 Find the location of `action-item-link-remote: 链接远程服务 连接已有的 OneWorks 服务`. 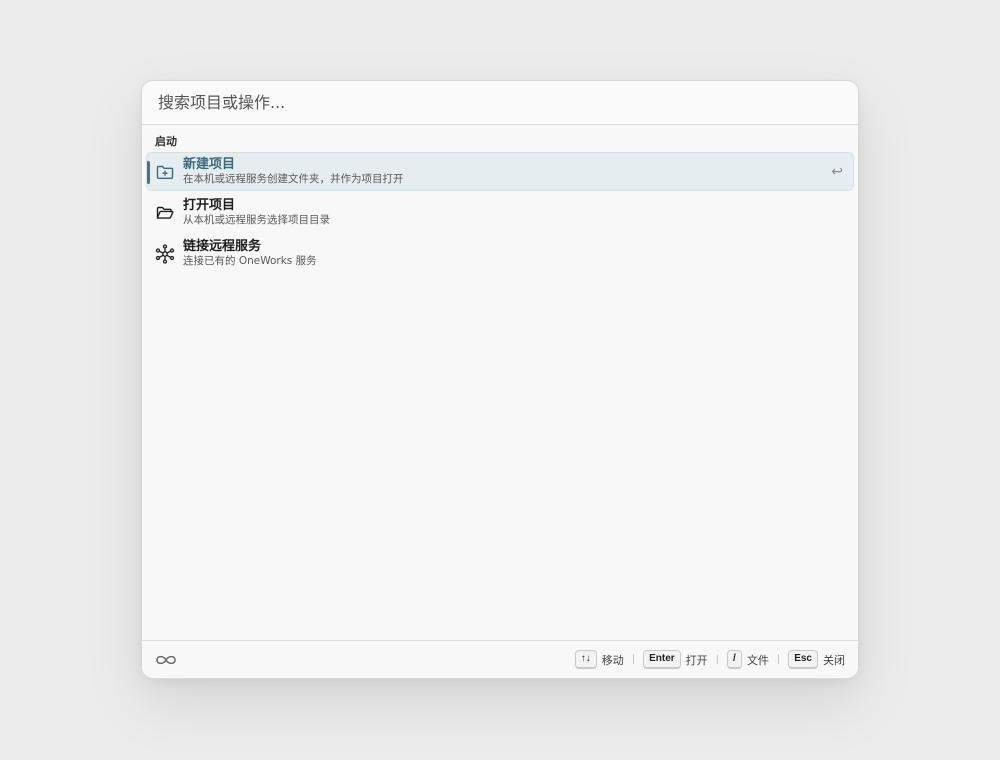

action-item-link-remote: 链接远程服务 连接已有的 OneWorks 服务 is located at coordinates (500, 253).